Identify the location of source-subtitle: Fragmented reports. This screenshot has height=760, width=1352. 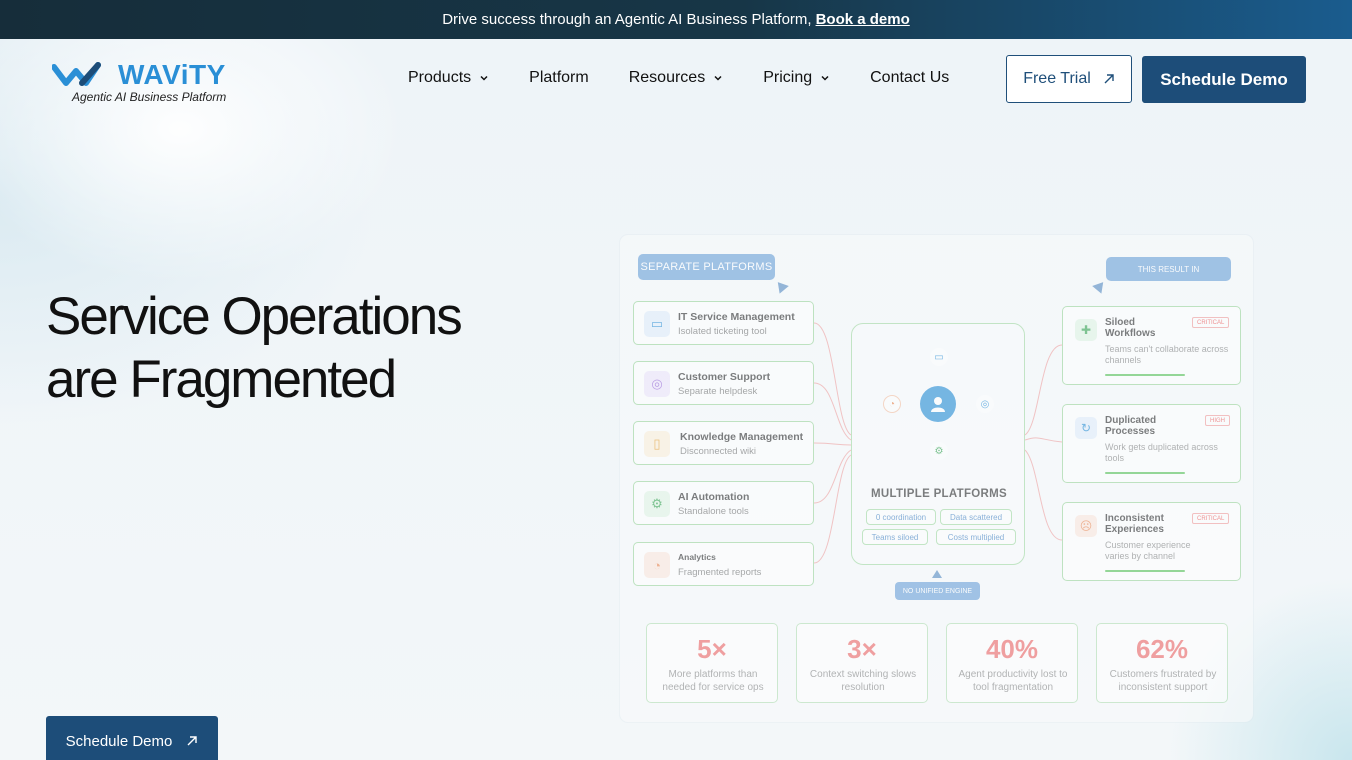
(720, 572).